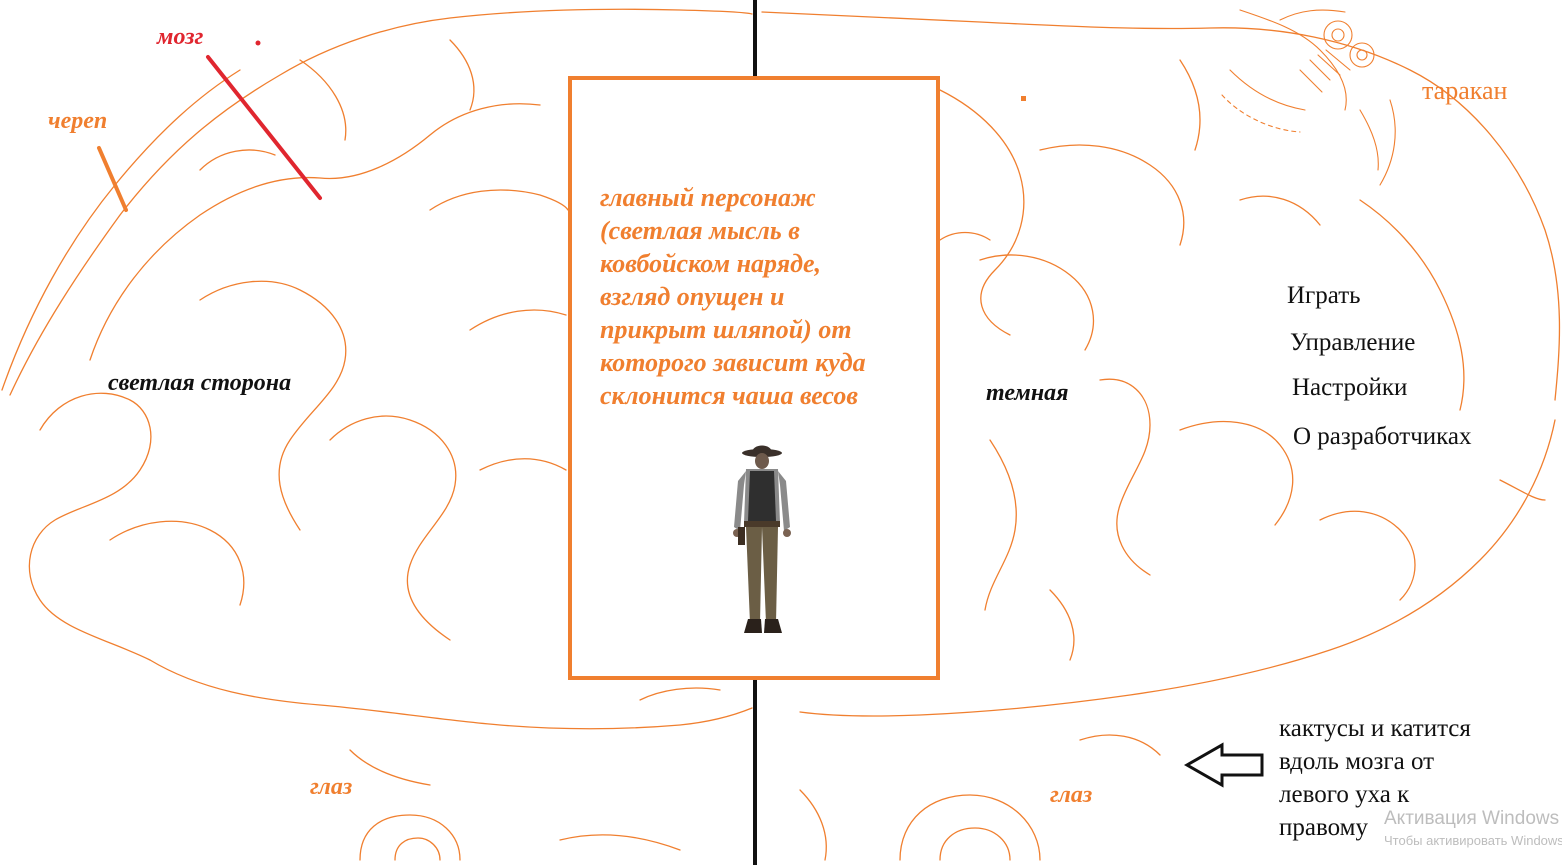 This screenshot has width=1562, height=865. I want to click on menu-settings-button: Настройки, so click(1349, 388).